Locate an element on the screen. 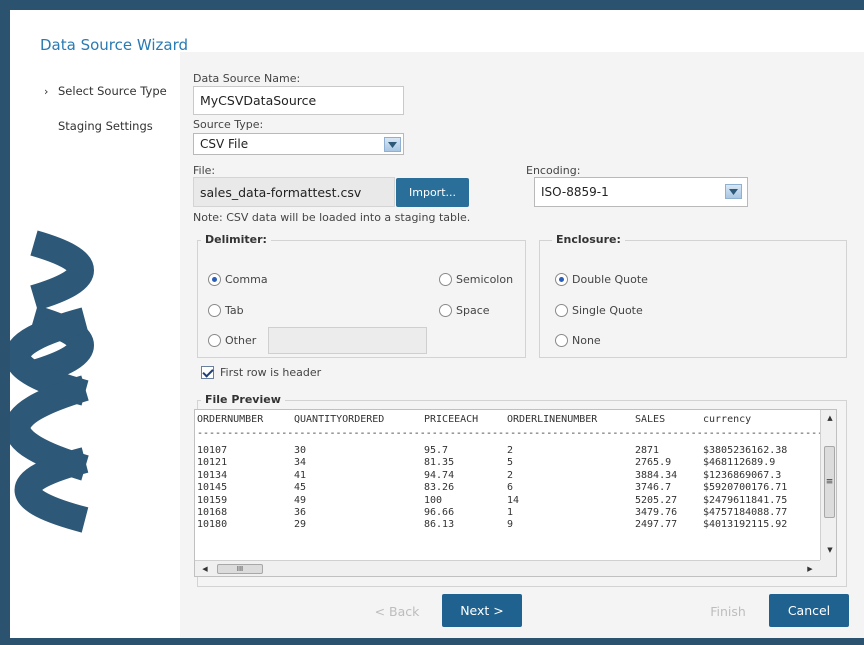 This screenshot has width=864, height=645. radio-label: Single Quote is located at coordinates (607, 310).